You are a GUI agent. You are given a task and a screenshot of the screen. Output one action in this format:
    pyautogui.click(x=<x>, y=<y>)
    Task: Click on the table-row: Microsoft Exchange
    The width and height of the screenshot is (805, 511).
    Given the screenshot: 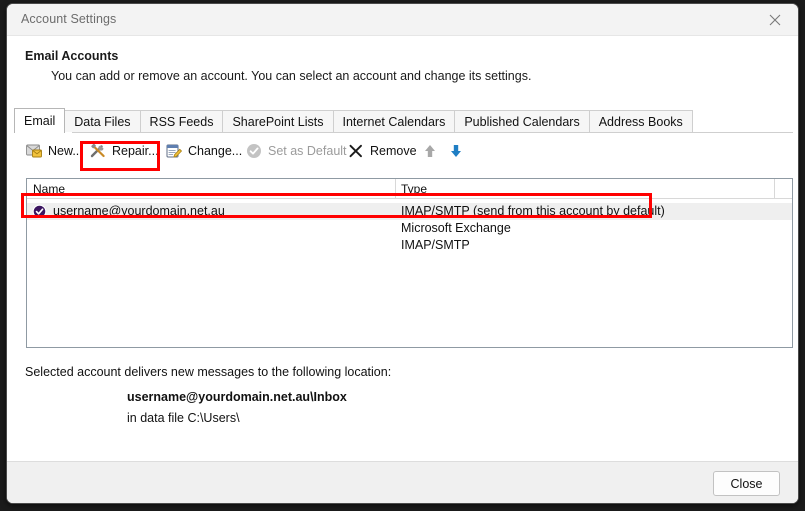 What is the action you would take?
    pyautogui.click(x=409, y=228)
    